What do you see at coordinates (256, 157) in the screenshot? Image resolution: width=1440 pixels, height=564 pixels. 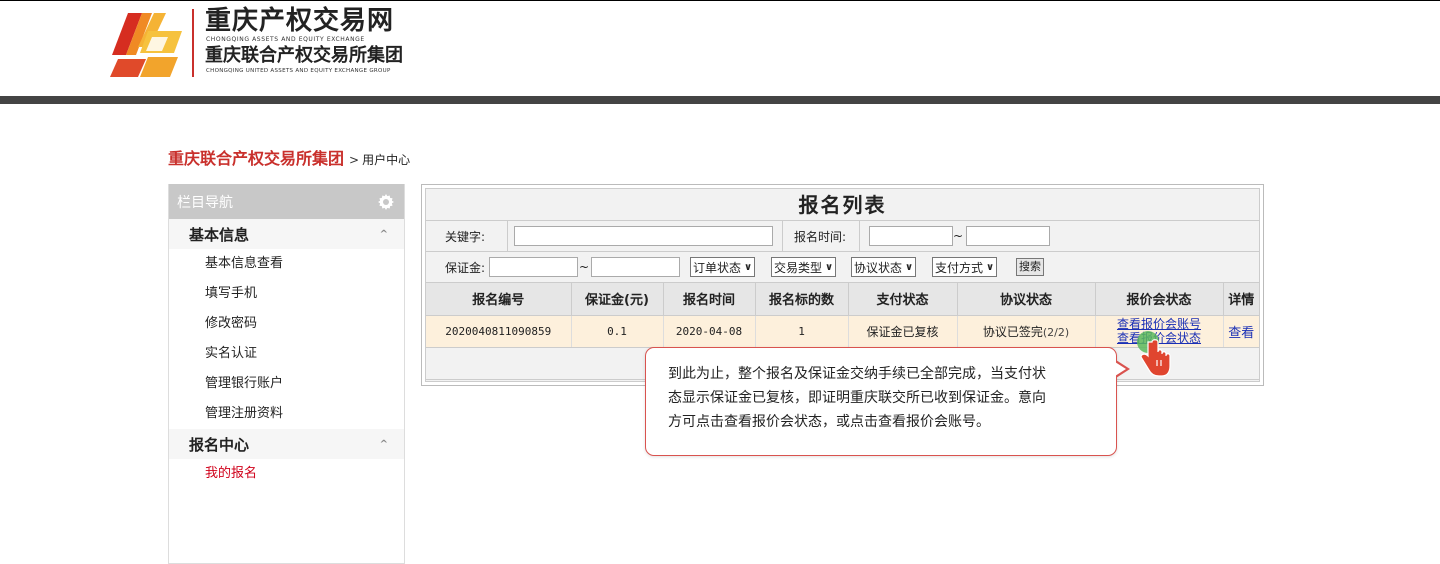 I see `breadcrumb-root-link: 重庆联合产权交易所集团` at bounding box center [256, 157].